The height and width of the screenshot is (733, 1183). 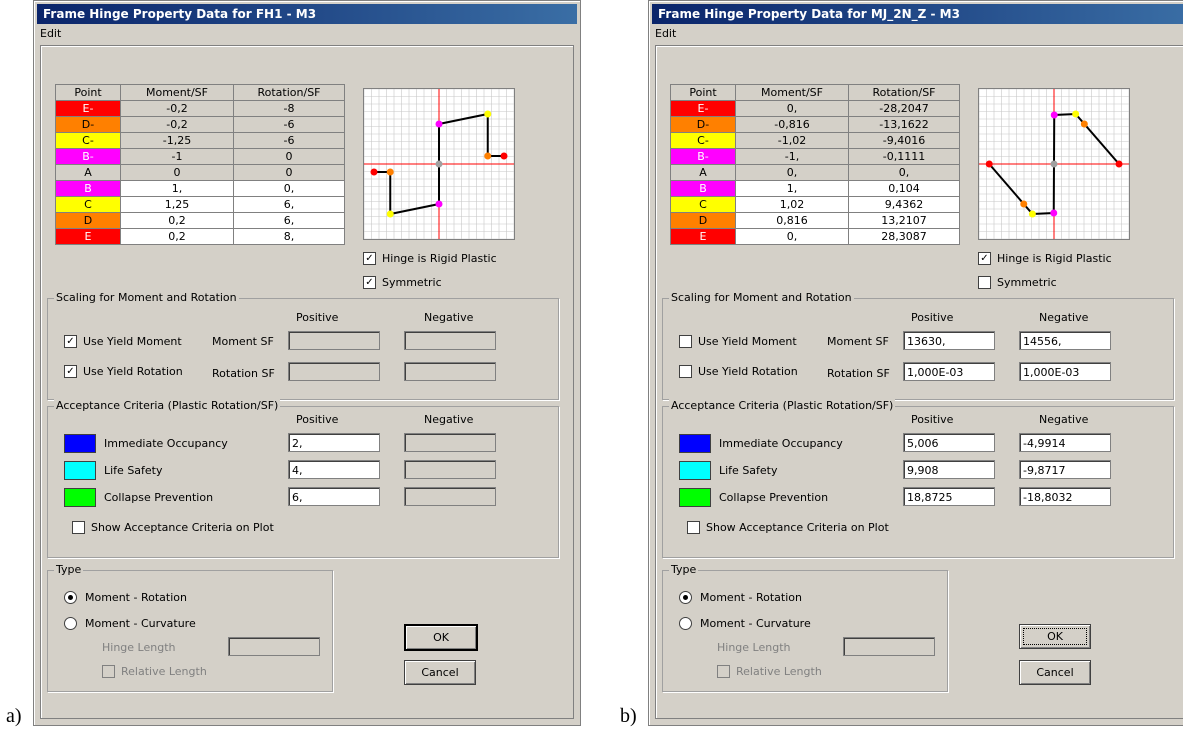 I want to click on rotation-sf-negative-input, so click(x=450, y=371).